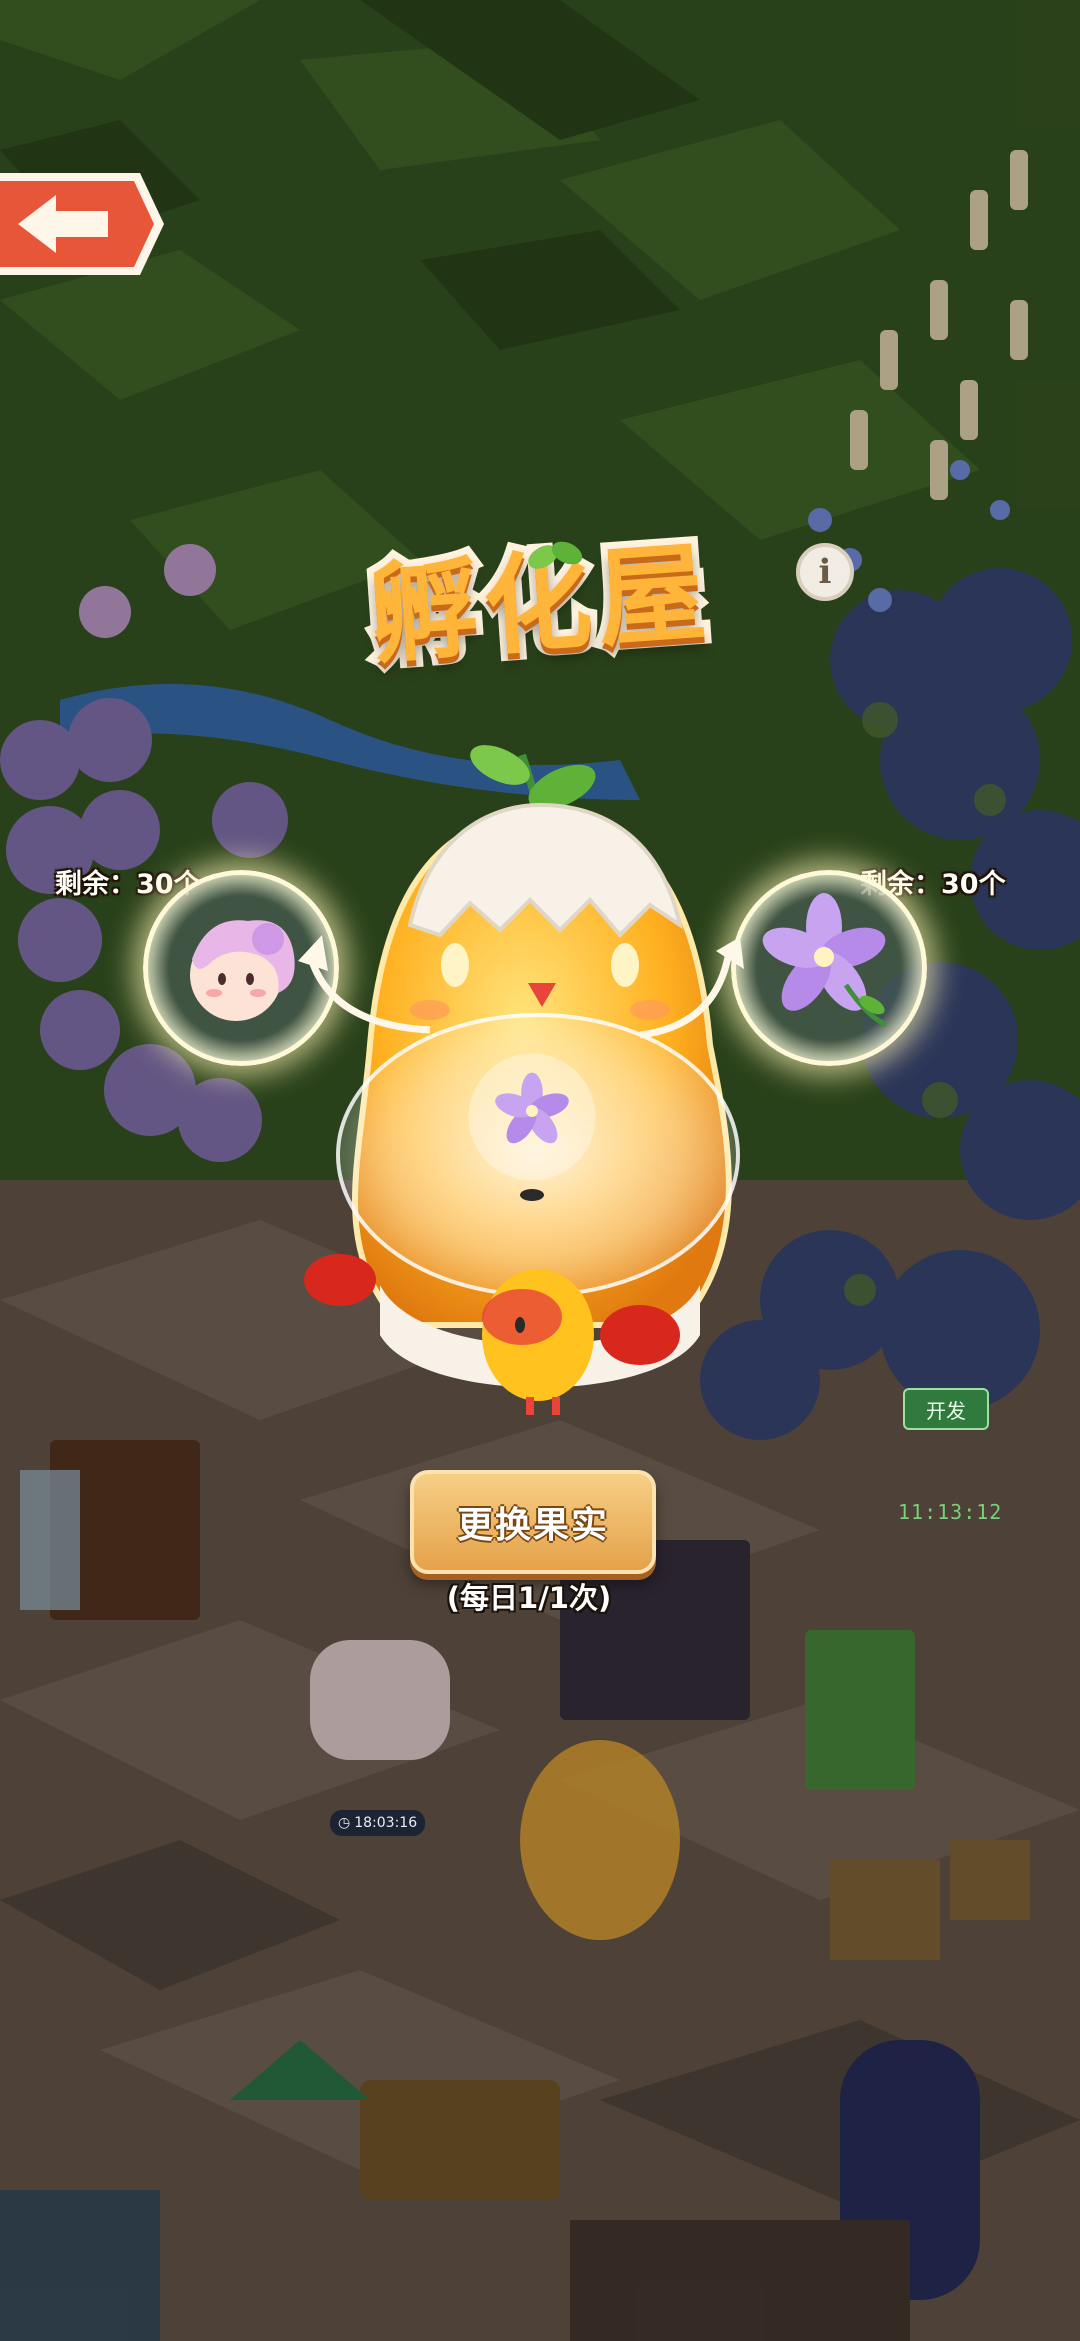 Image resolution: width=1080 pixels, height=2341 pixels. Describe the element at coordinates (540, 595) in the screenshot. I see `page-title: 孵化屋` at that location.